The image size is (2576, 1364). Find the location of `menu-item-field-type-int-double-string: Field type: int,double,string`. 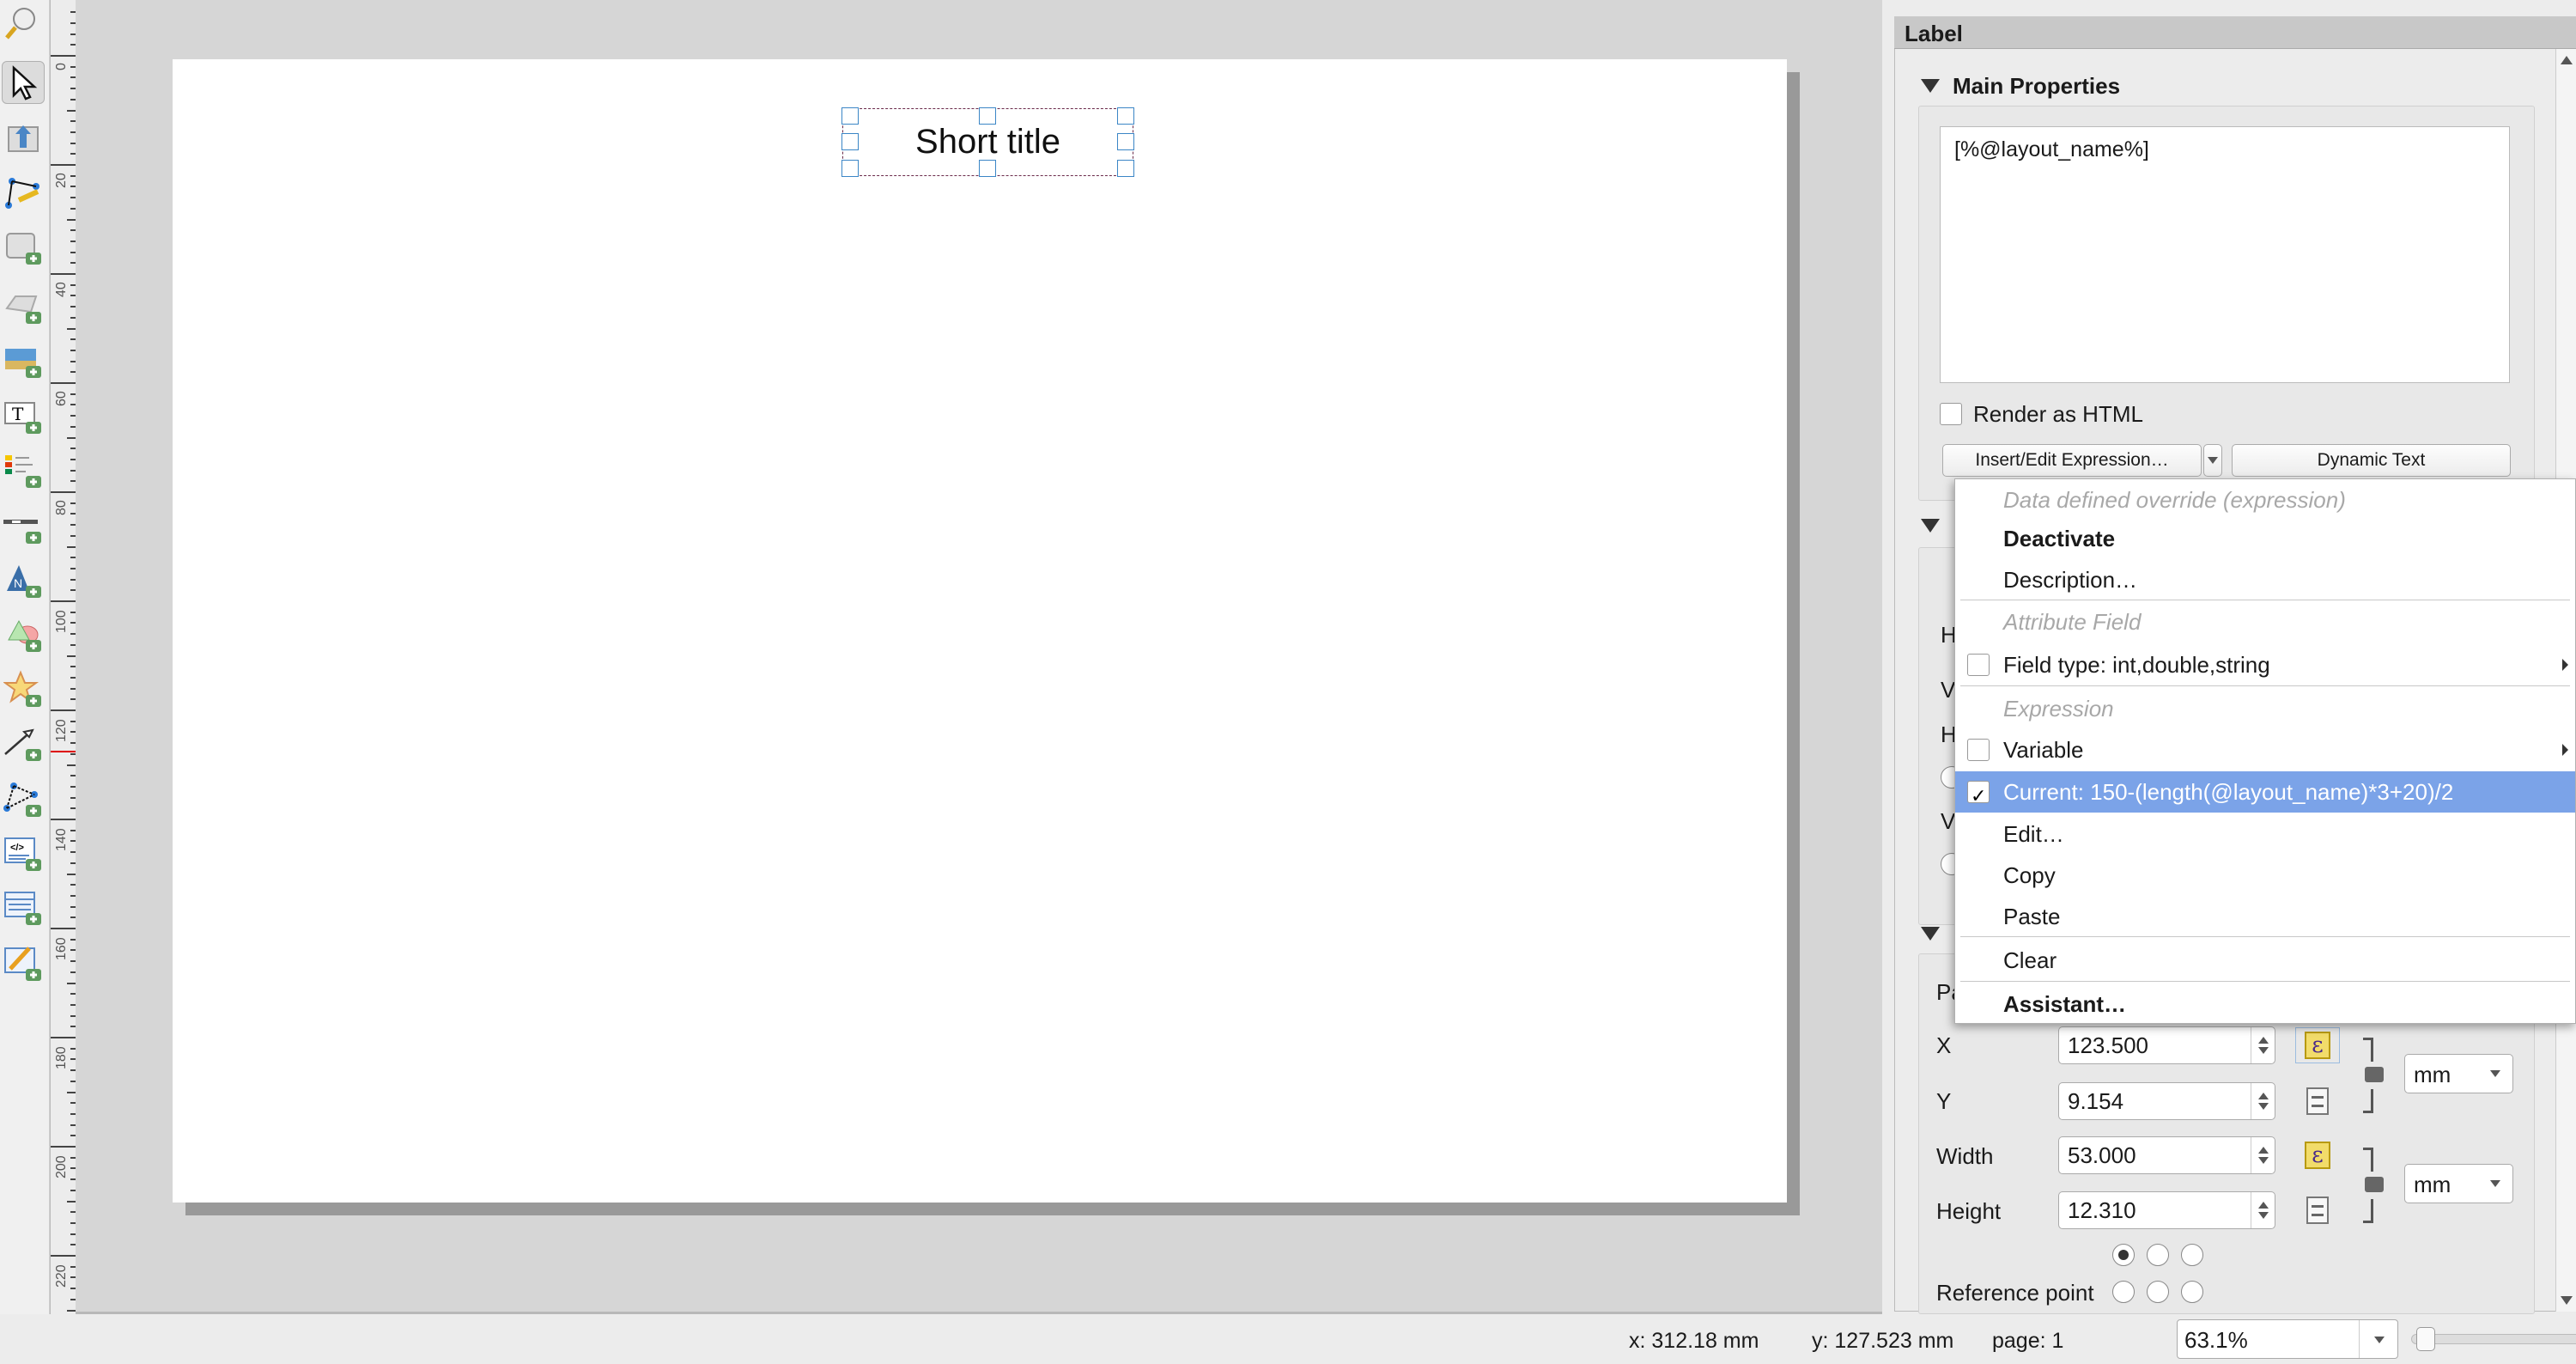

menu-item-field-type-int-double-string: Field type: int,double,string is located at coordinates (2265, 664).